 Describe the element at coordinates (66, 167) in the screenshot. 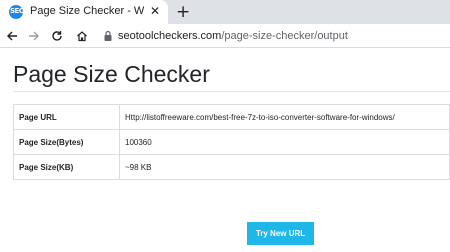

I see `row-label-page-size-kb: Page Size(KB)` at that location.